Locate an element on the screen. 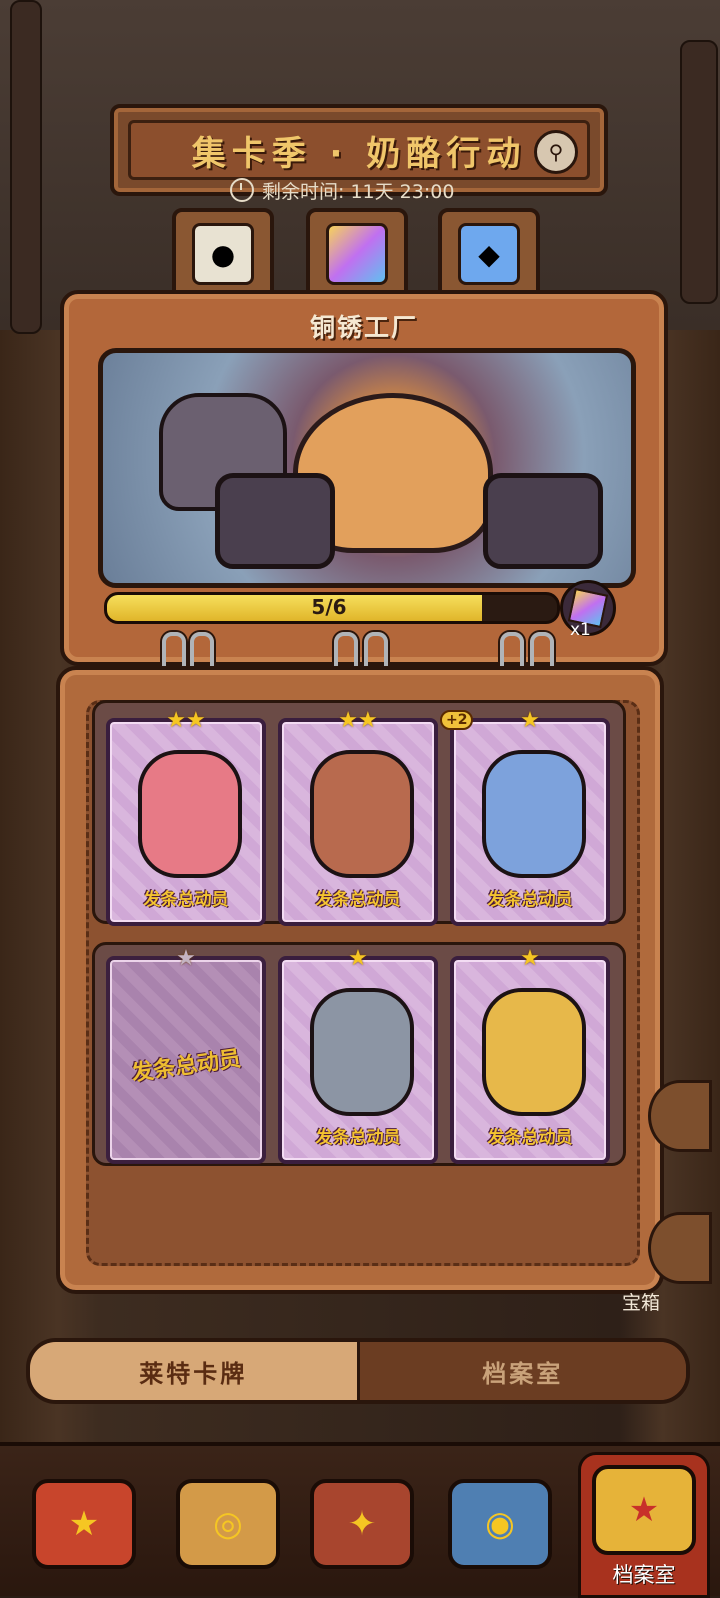 The height and width of the screenshot is (1598, 720). treasure-chest-icon: ◎ is located at coordinates (228, 1524).